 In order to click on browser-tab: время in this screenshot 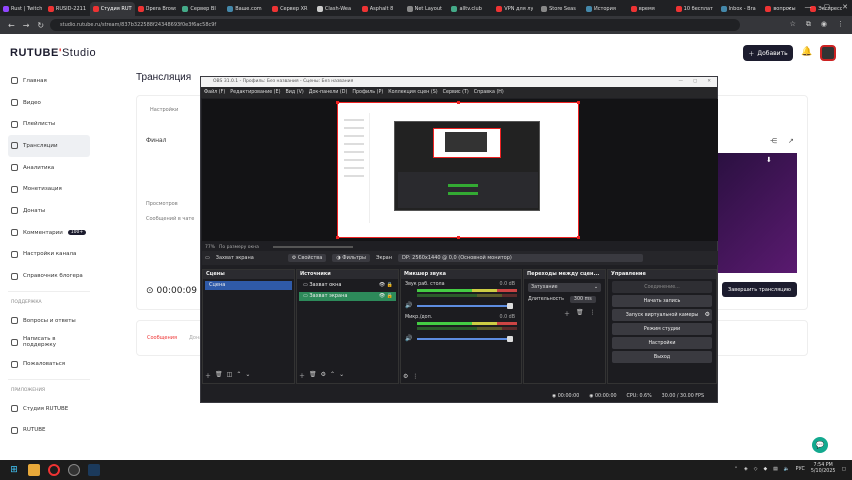, I will do `click(650, 9)`.